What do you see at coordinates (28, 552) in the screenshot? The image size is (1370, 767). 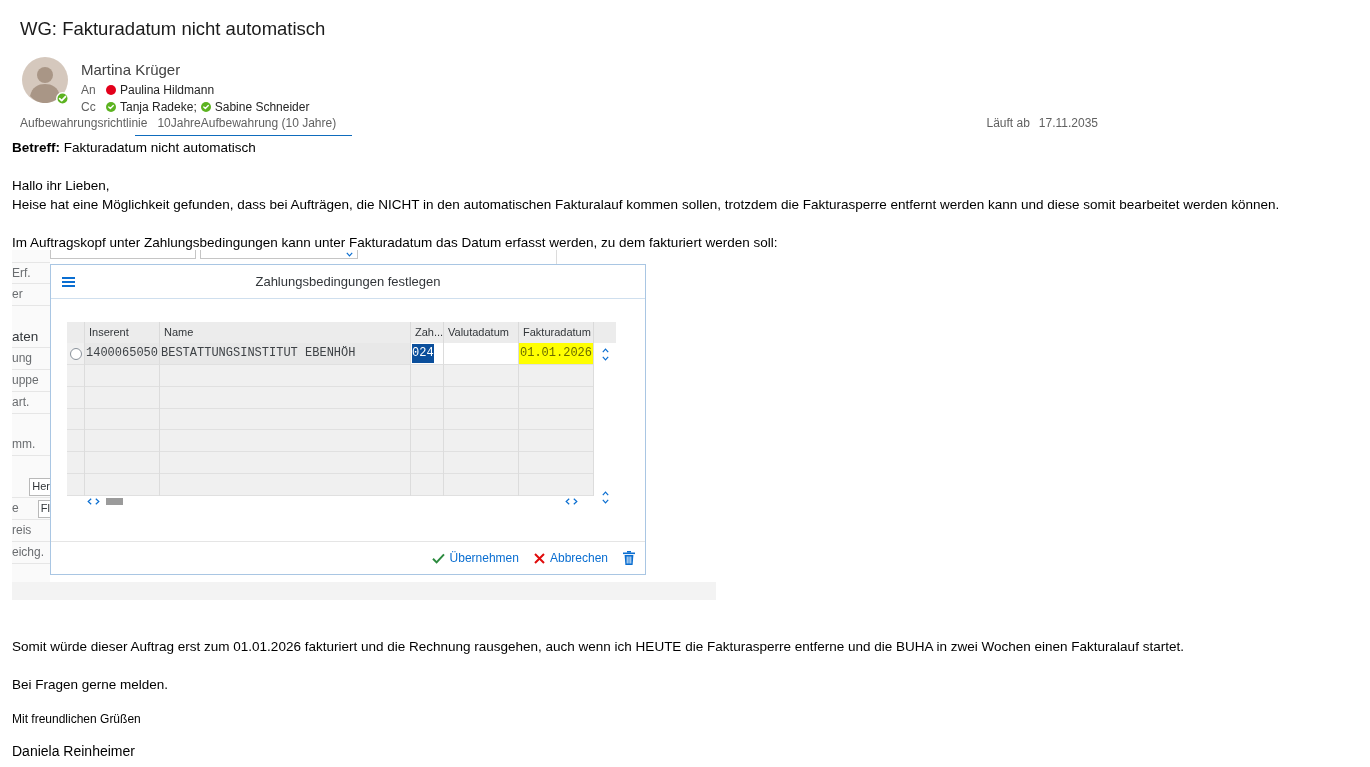 I see `field-label: eichg.` at bounding box center [28, 552].